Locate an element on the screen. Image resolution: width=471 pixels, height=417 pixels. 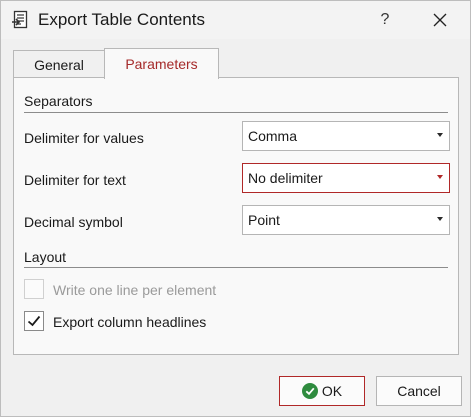
delimiter-values-select: Comma is located at coordinates (346, 136).